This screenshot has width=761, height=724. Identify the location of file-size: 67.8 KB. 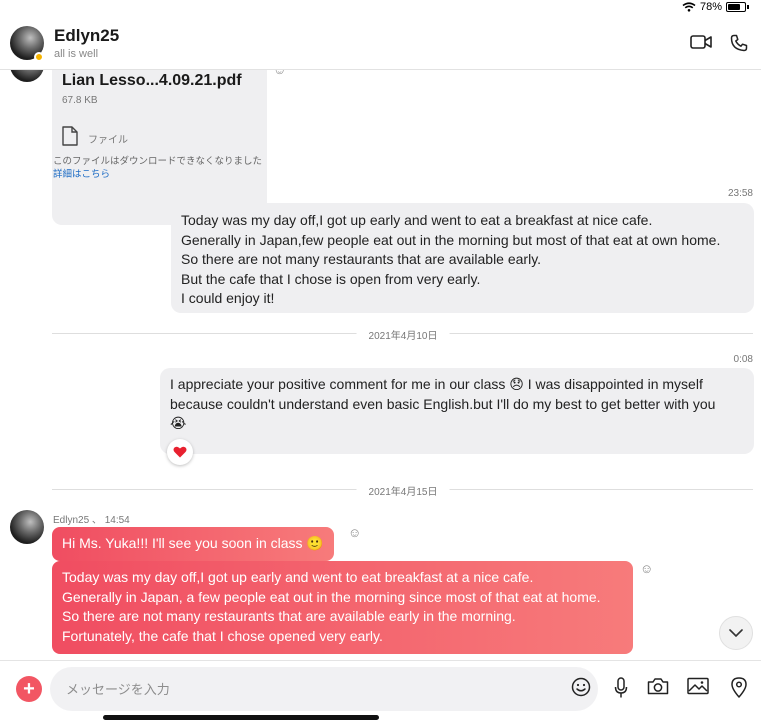
(80, 100).